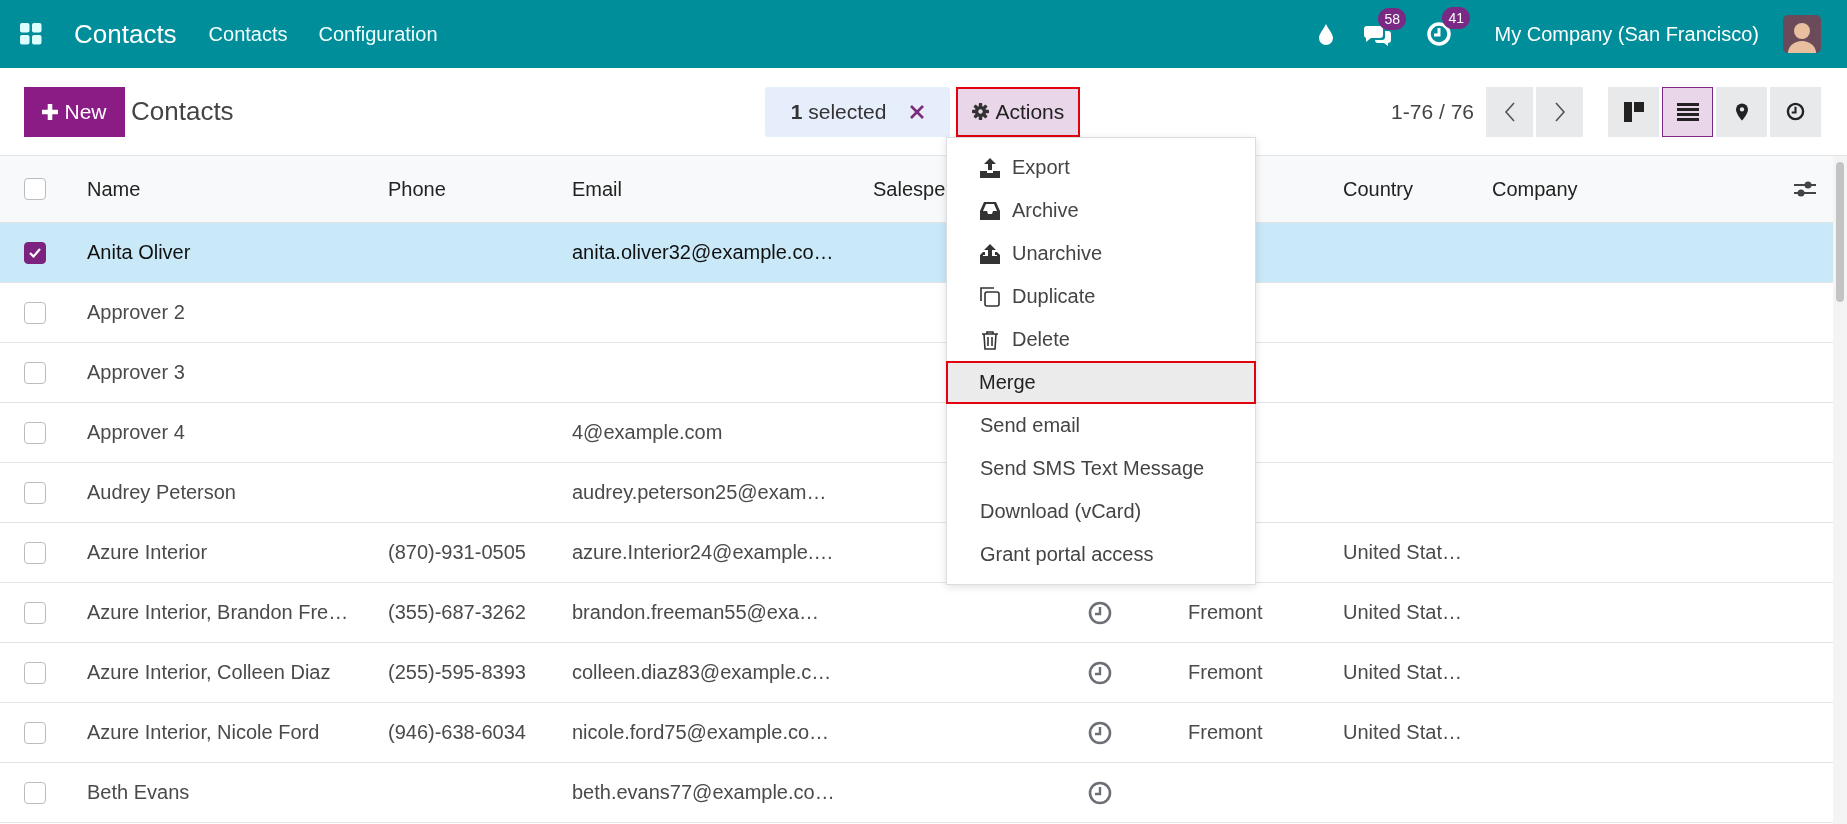 Image resolution: width=1847 pixels, height=824 pixels. I want to click on user-avatar, so click(1802, 34).